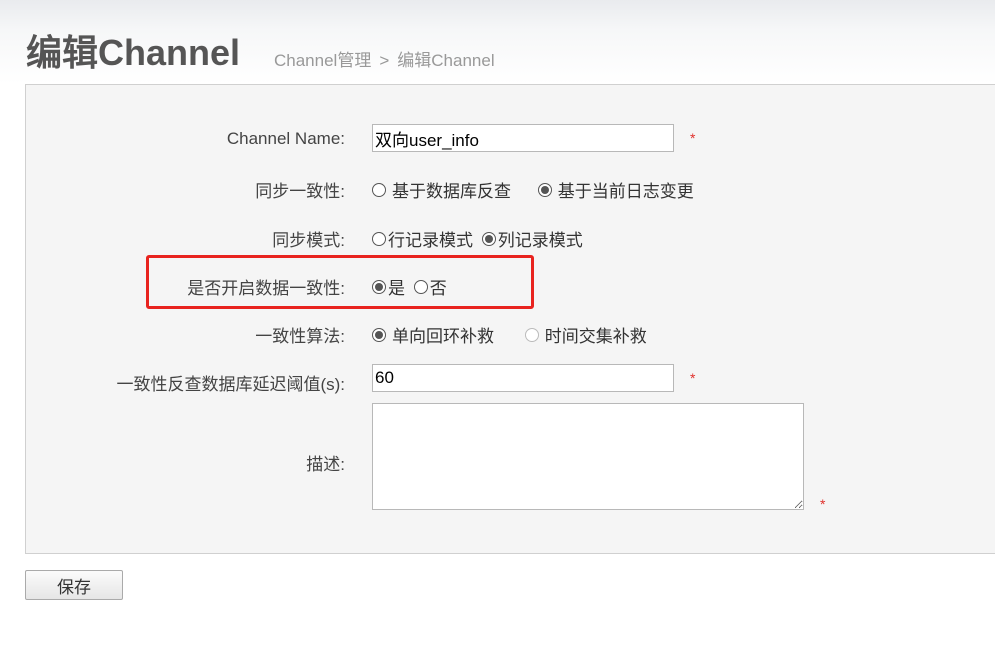 Image resolution: width=995 pixels, height=670 pixels. I want to click on radio-option-time-intersection: 时间交集补救, so click(585, 334).